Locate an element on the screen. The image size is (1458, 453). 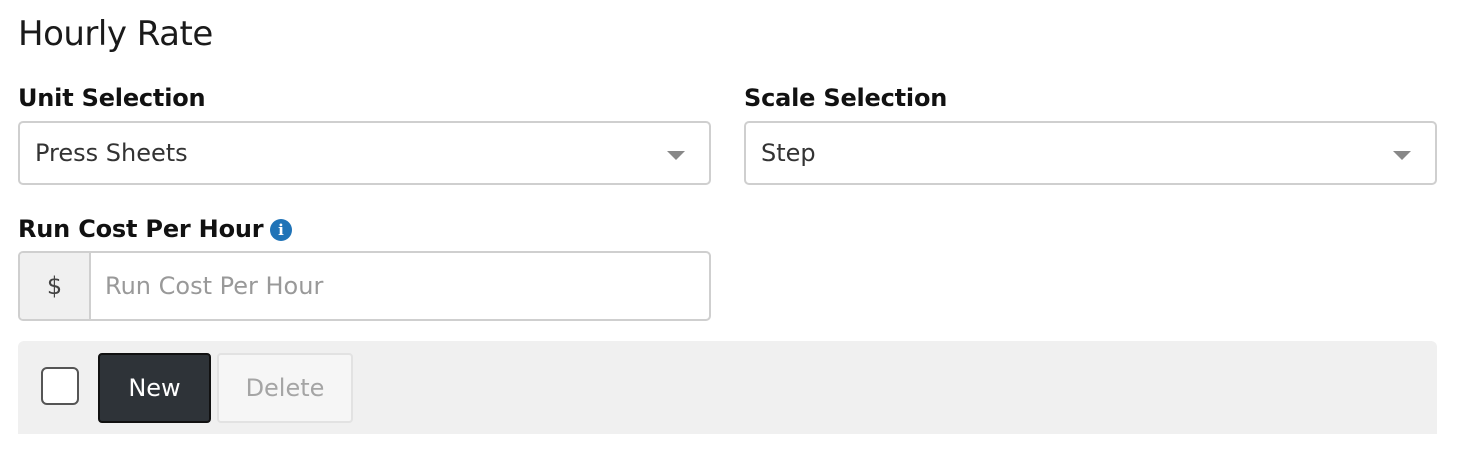
run-cost-label: Run Cost Per Hour is located at coordinates (141, 229).